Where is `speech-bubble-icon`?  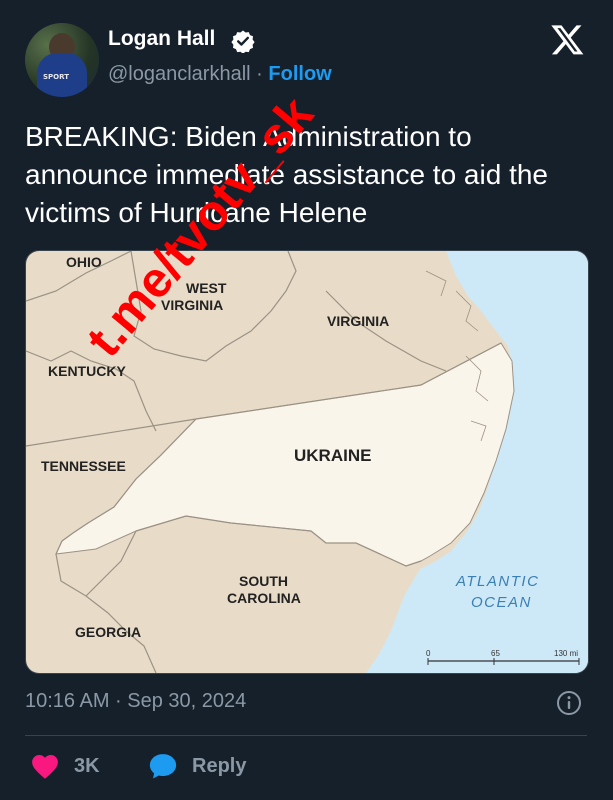 speech-bubble-icon is located at coordinates (163, 766).